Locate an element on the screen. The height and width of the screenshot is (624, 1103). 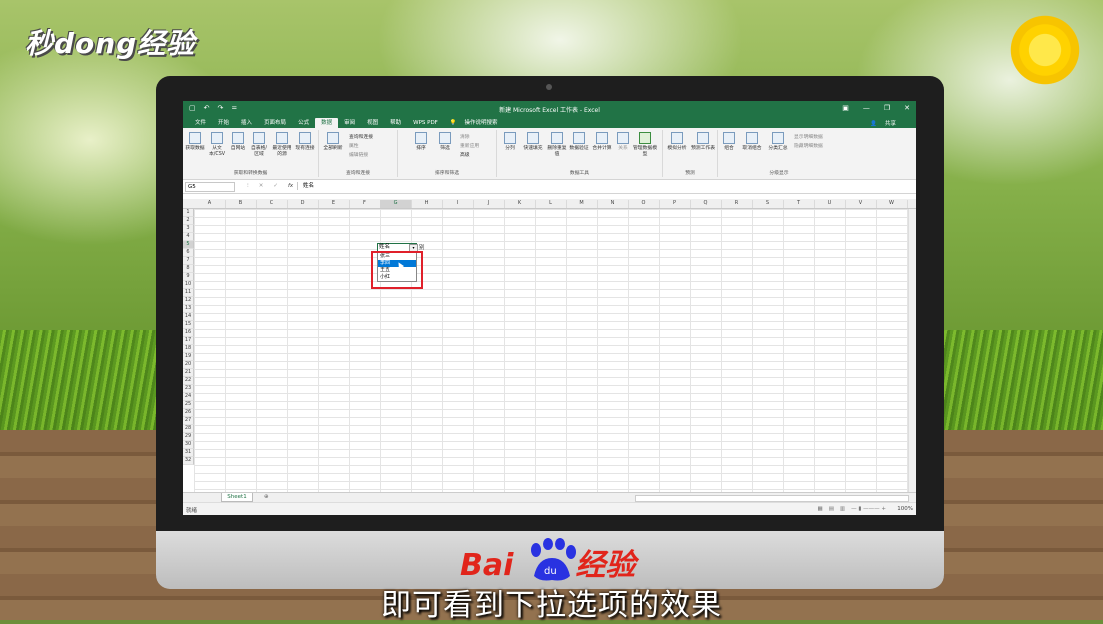
cancel-icon: ✕ is located at coordinates (261, 186).